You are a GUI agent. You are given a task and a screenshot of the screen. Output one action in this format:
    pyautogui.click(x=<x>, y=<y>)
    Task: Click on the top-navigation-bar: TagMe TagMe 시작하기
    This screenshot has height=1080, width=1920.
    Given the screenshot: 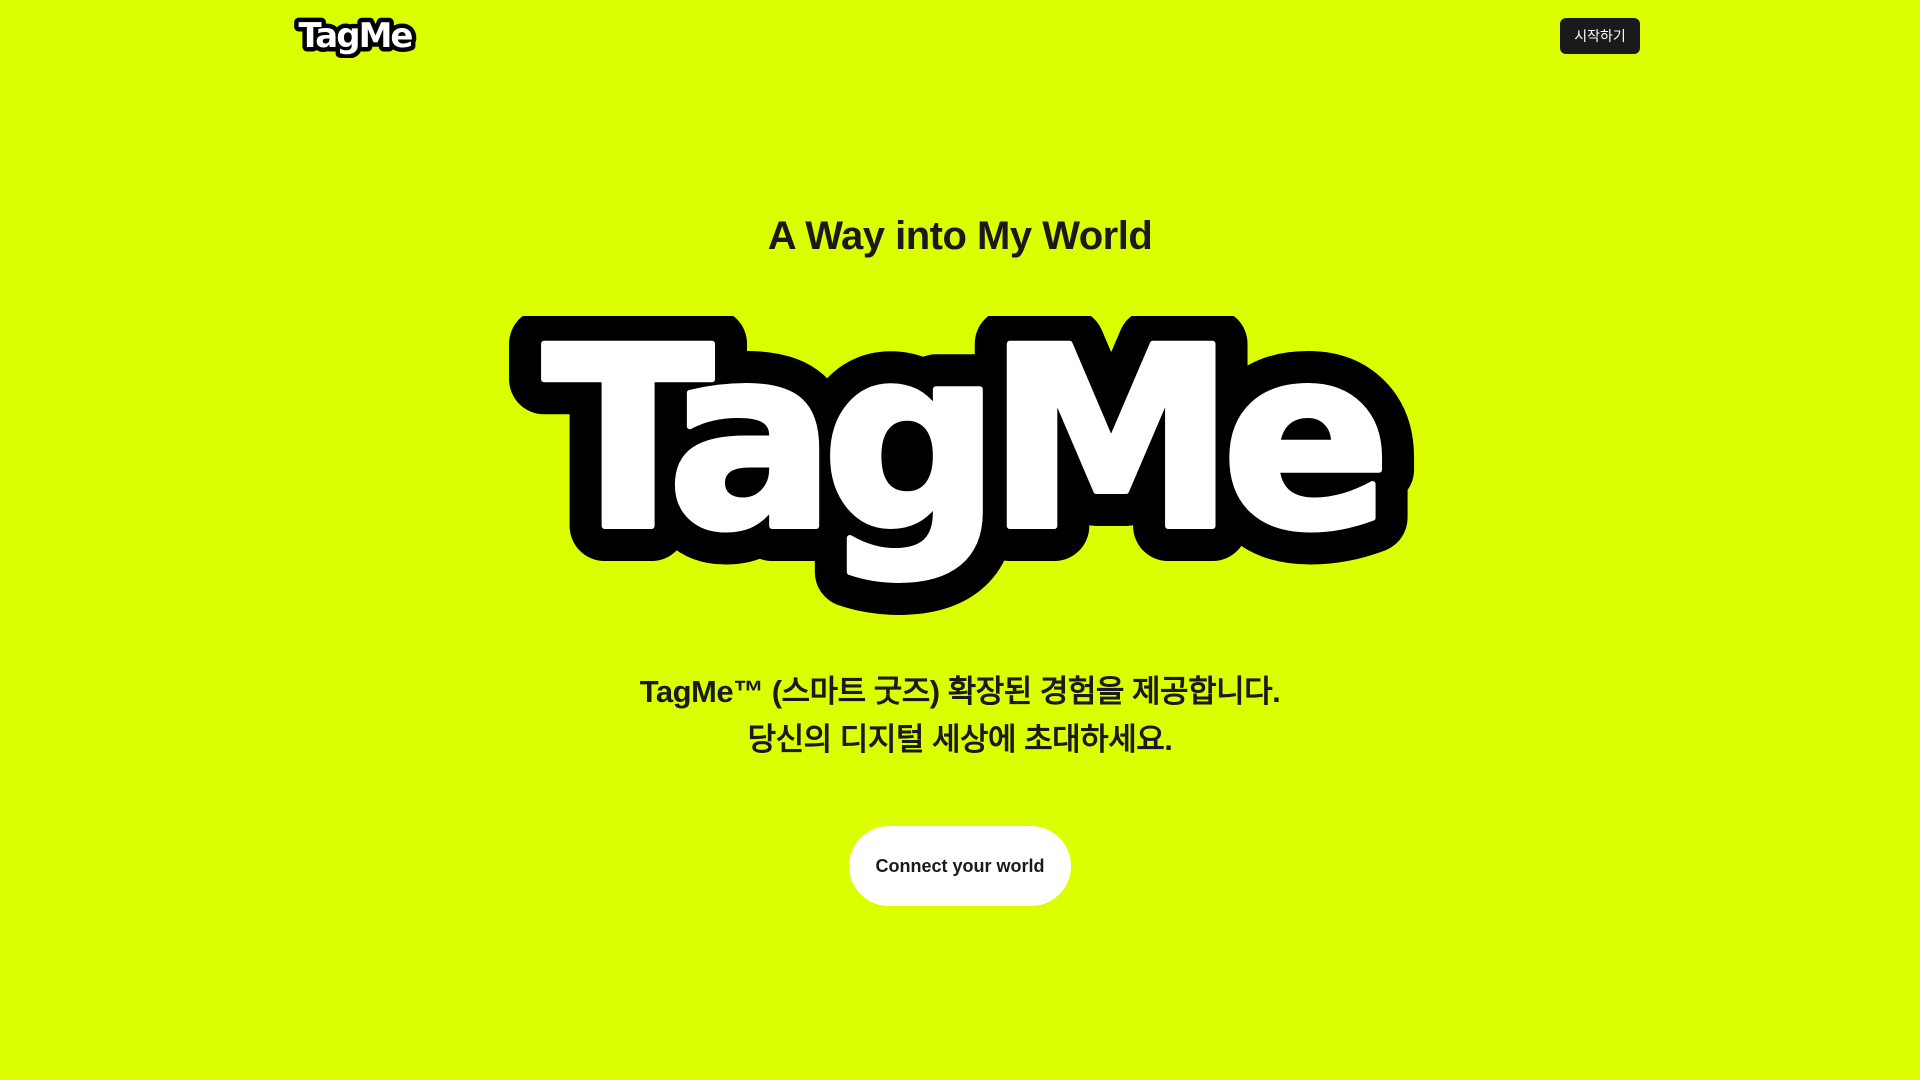 What is the action you would take?
    pyautogui.click(x=960, y=36)
    